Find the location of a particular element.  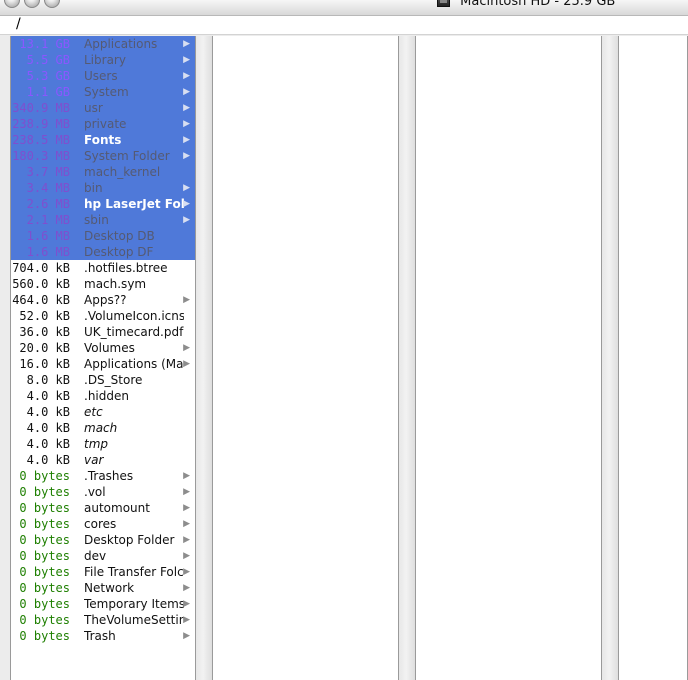

list-item: 8.0 kB .DS_Store is located at coordinates (103, 380).